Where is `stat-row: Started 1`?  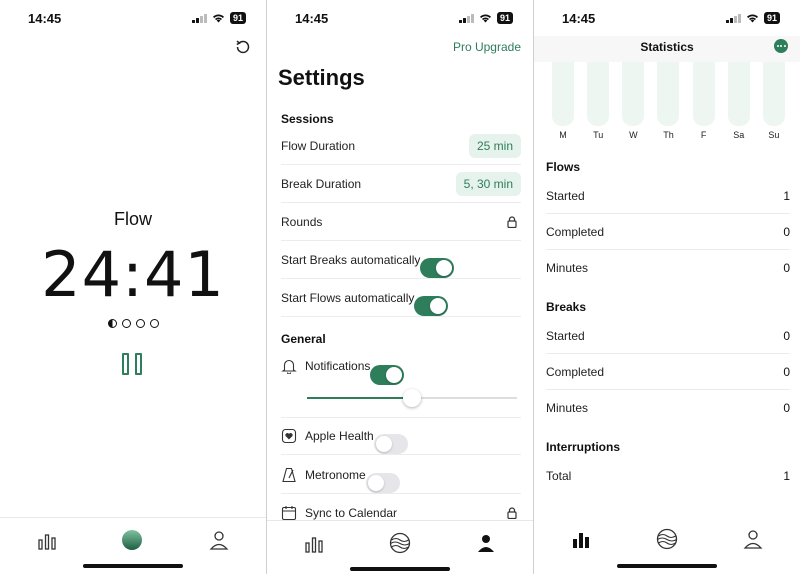 stat-row: Started 1 is located at coordinates (668, 196).